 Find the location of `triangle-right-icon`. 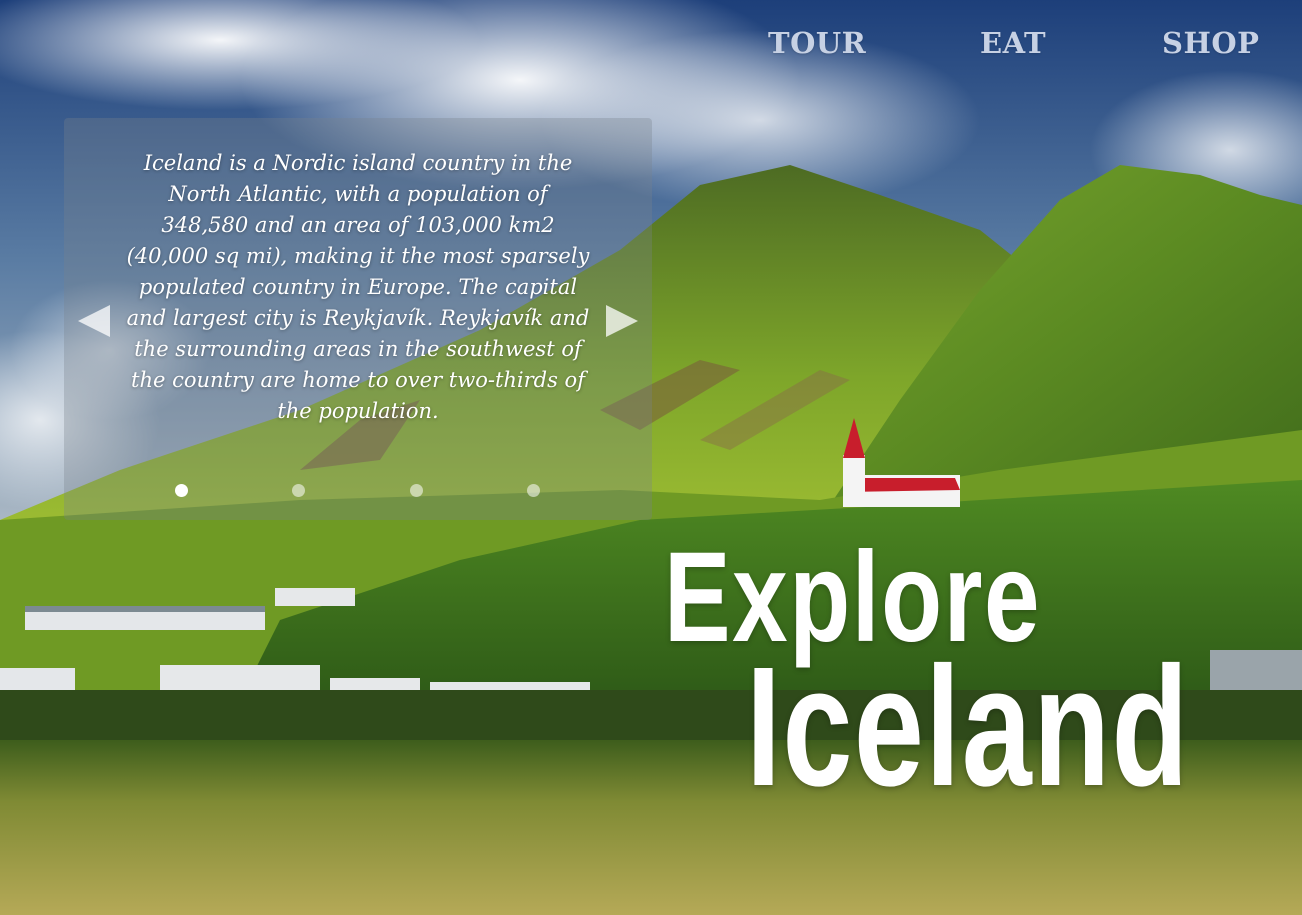

triangle-right-icon is located at coordinates (622, 321).